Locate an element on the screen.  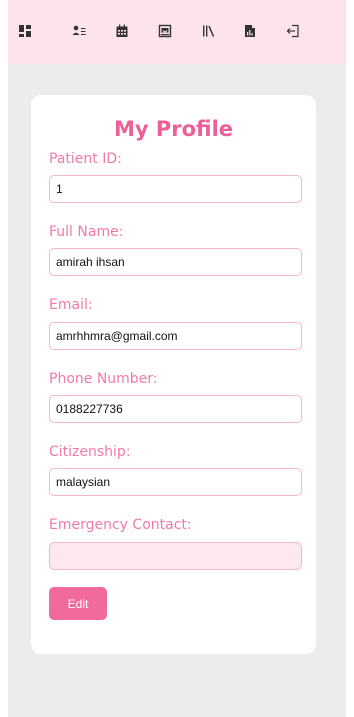
emergency-contact-field is located at coordinates (175, 556).